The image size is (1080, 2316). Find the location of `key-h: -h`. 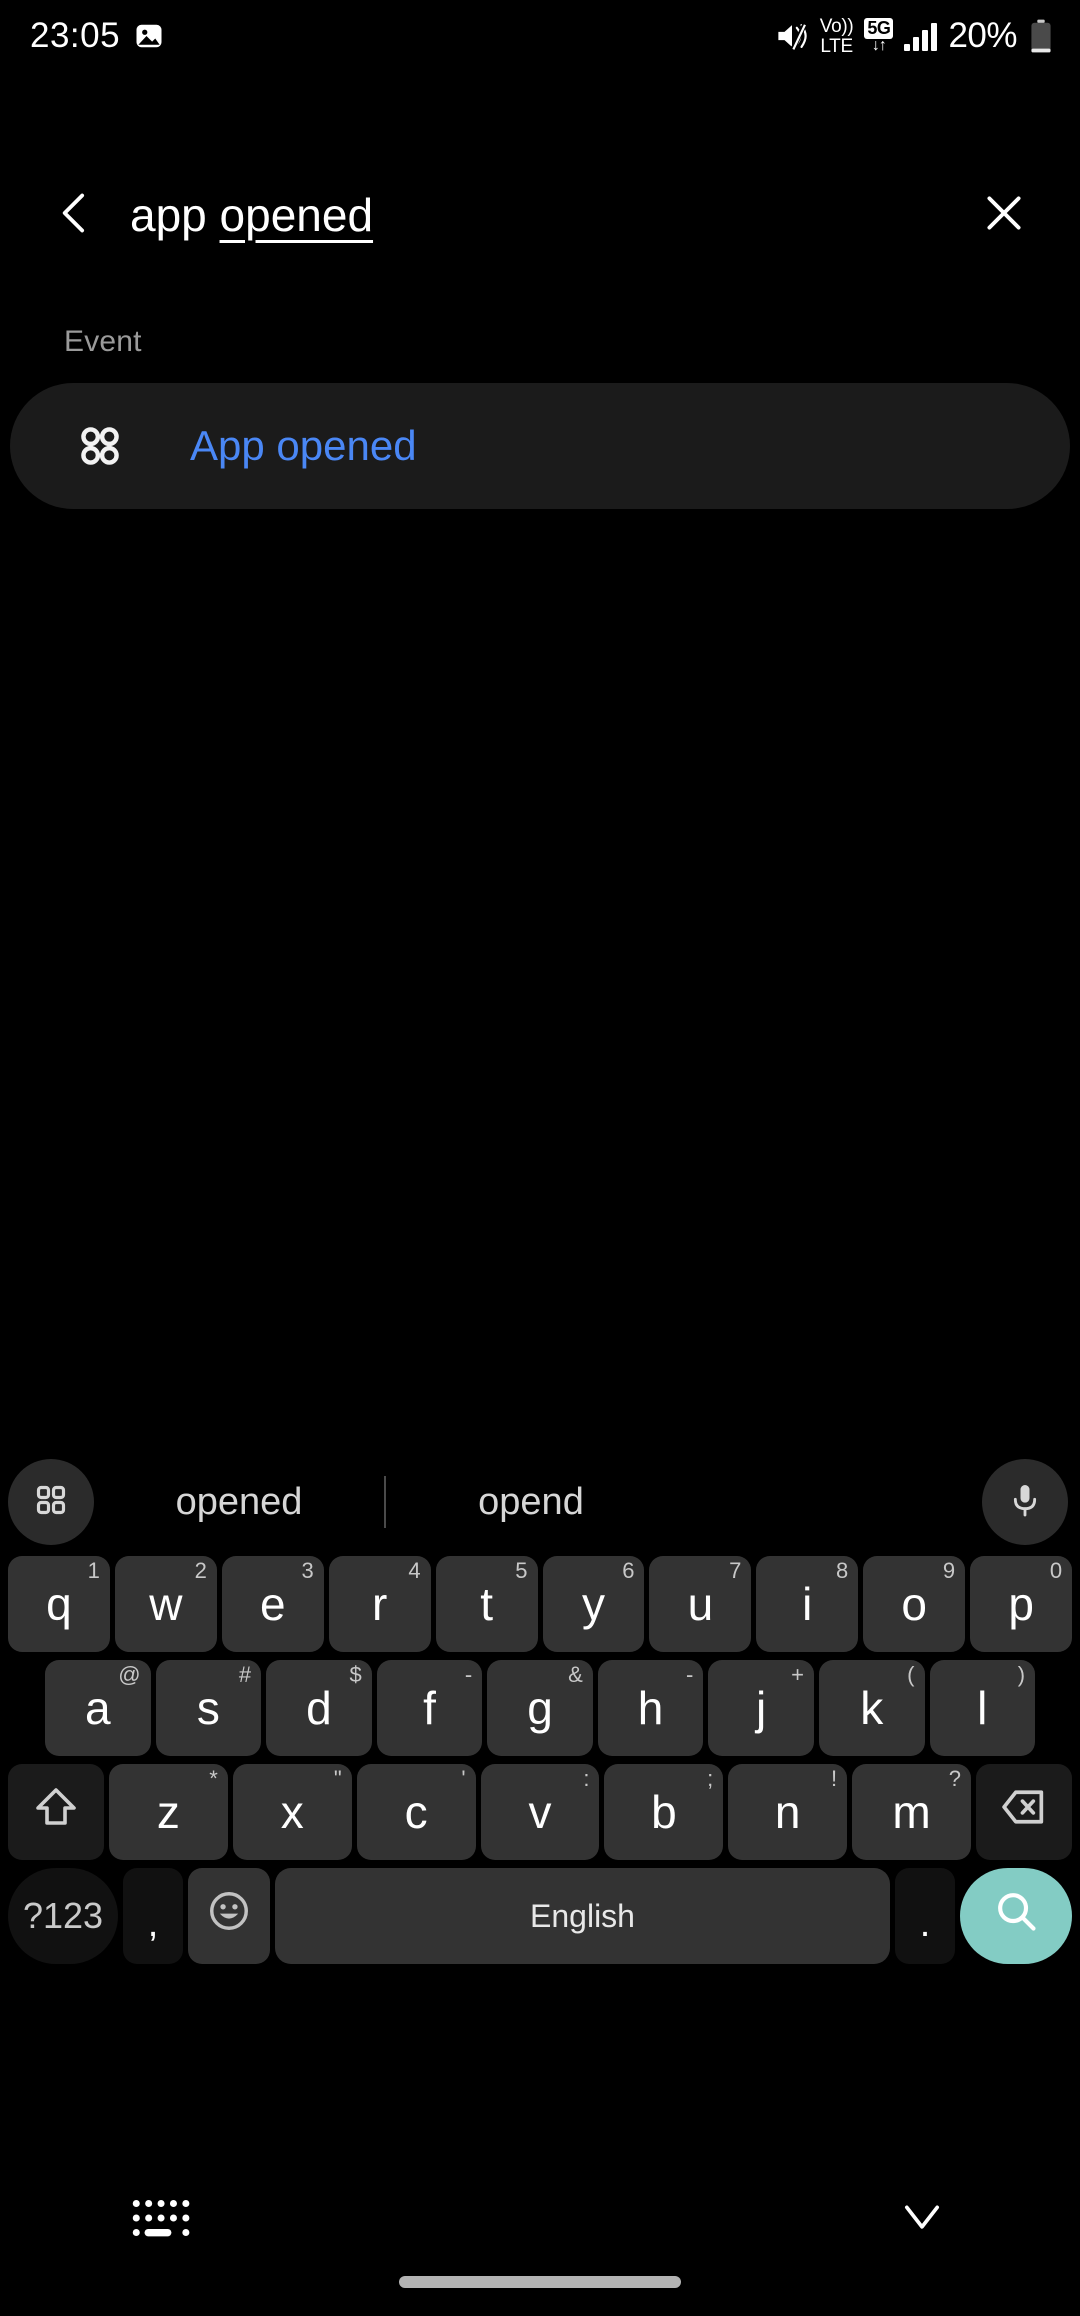

key-h: -h is located at coordinates (650, 1708).